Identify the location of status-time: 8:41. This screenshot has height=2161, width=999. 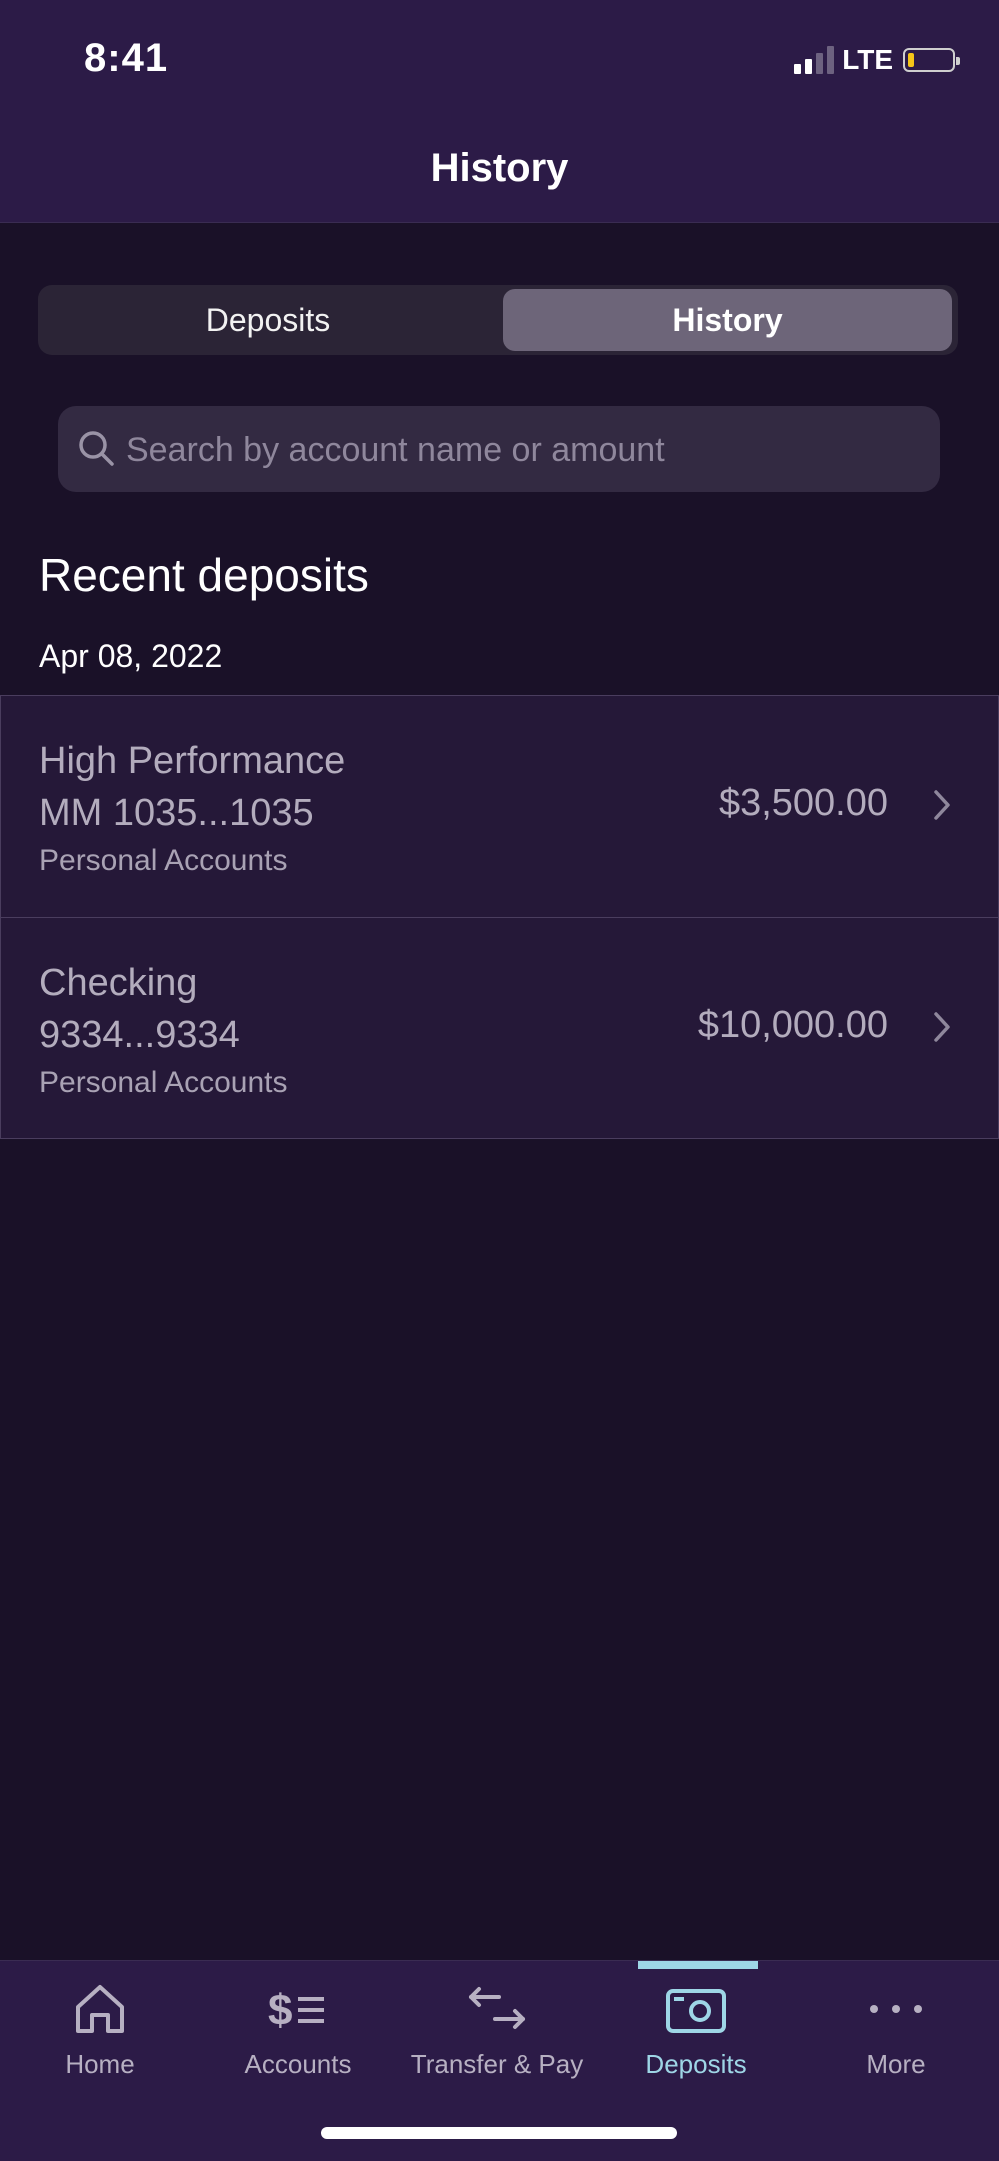
(126, 58).